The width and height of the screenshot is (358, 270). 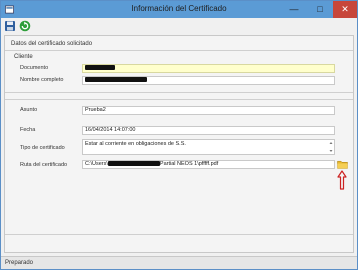 What do you see at coordinates (52, 44) in the screenshot?
I see `section-title: Datos del certificado solicitado` at bounding box center [52, 44].